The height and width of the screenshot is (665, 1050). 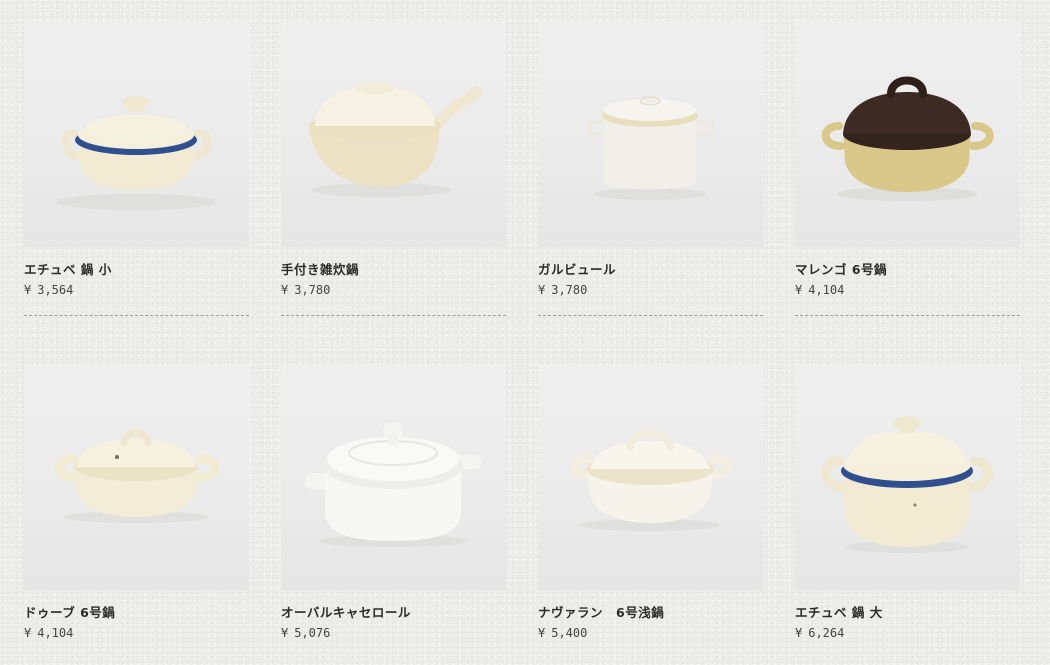 What do you see at coordinates (136, 270) in the screenshot?
I see `product-name: エチュベ 鍋 小` at bounding box center [136, 270].